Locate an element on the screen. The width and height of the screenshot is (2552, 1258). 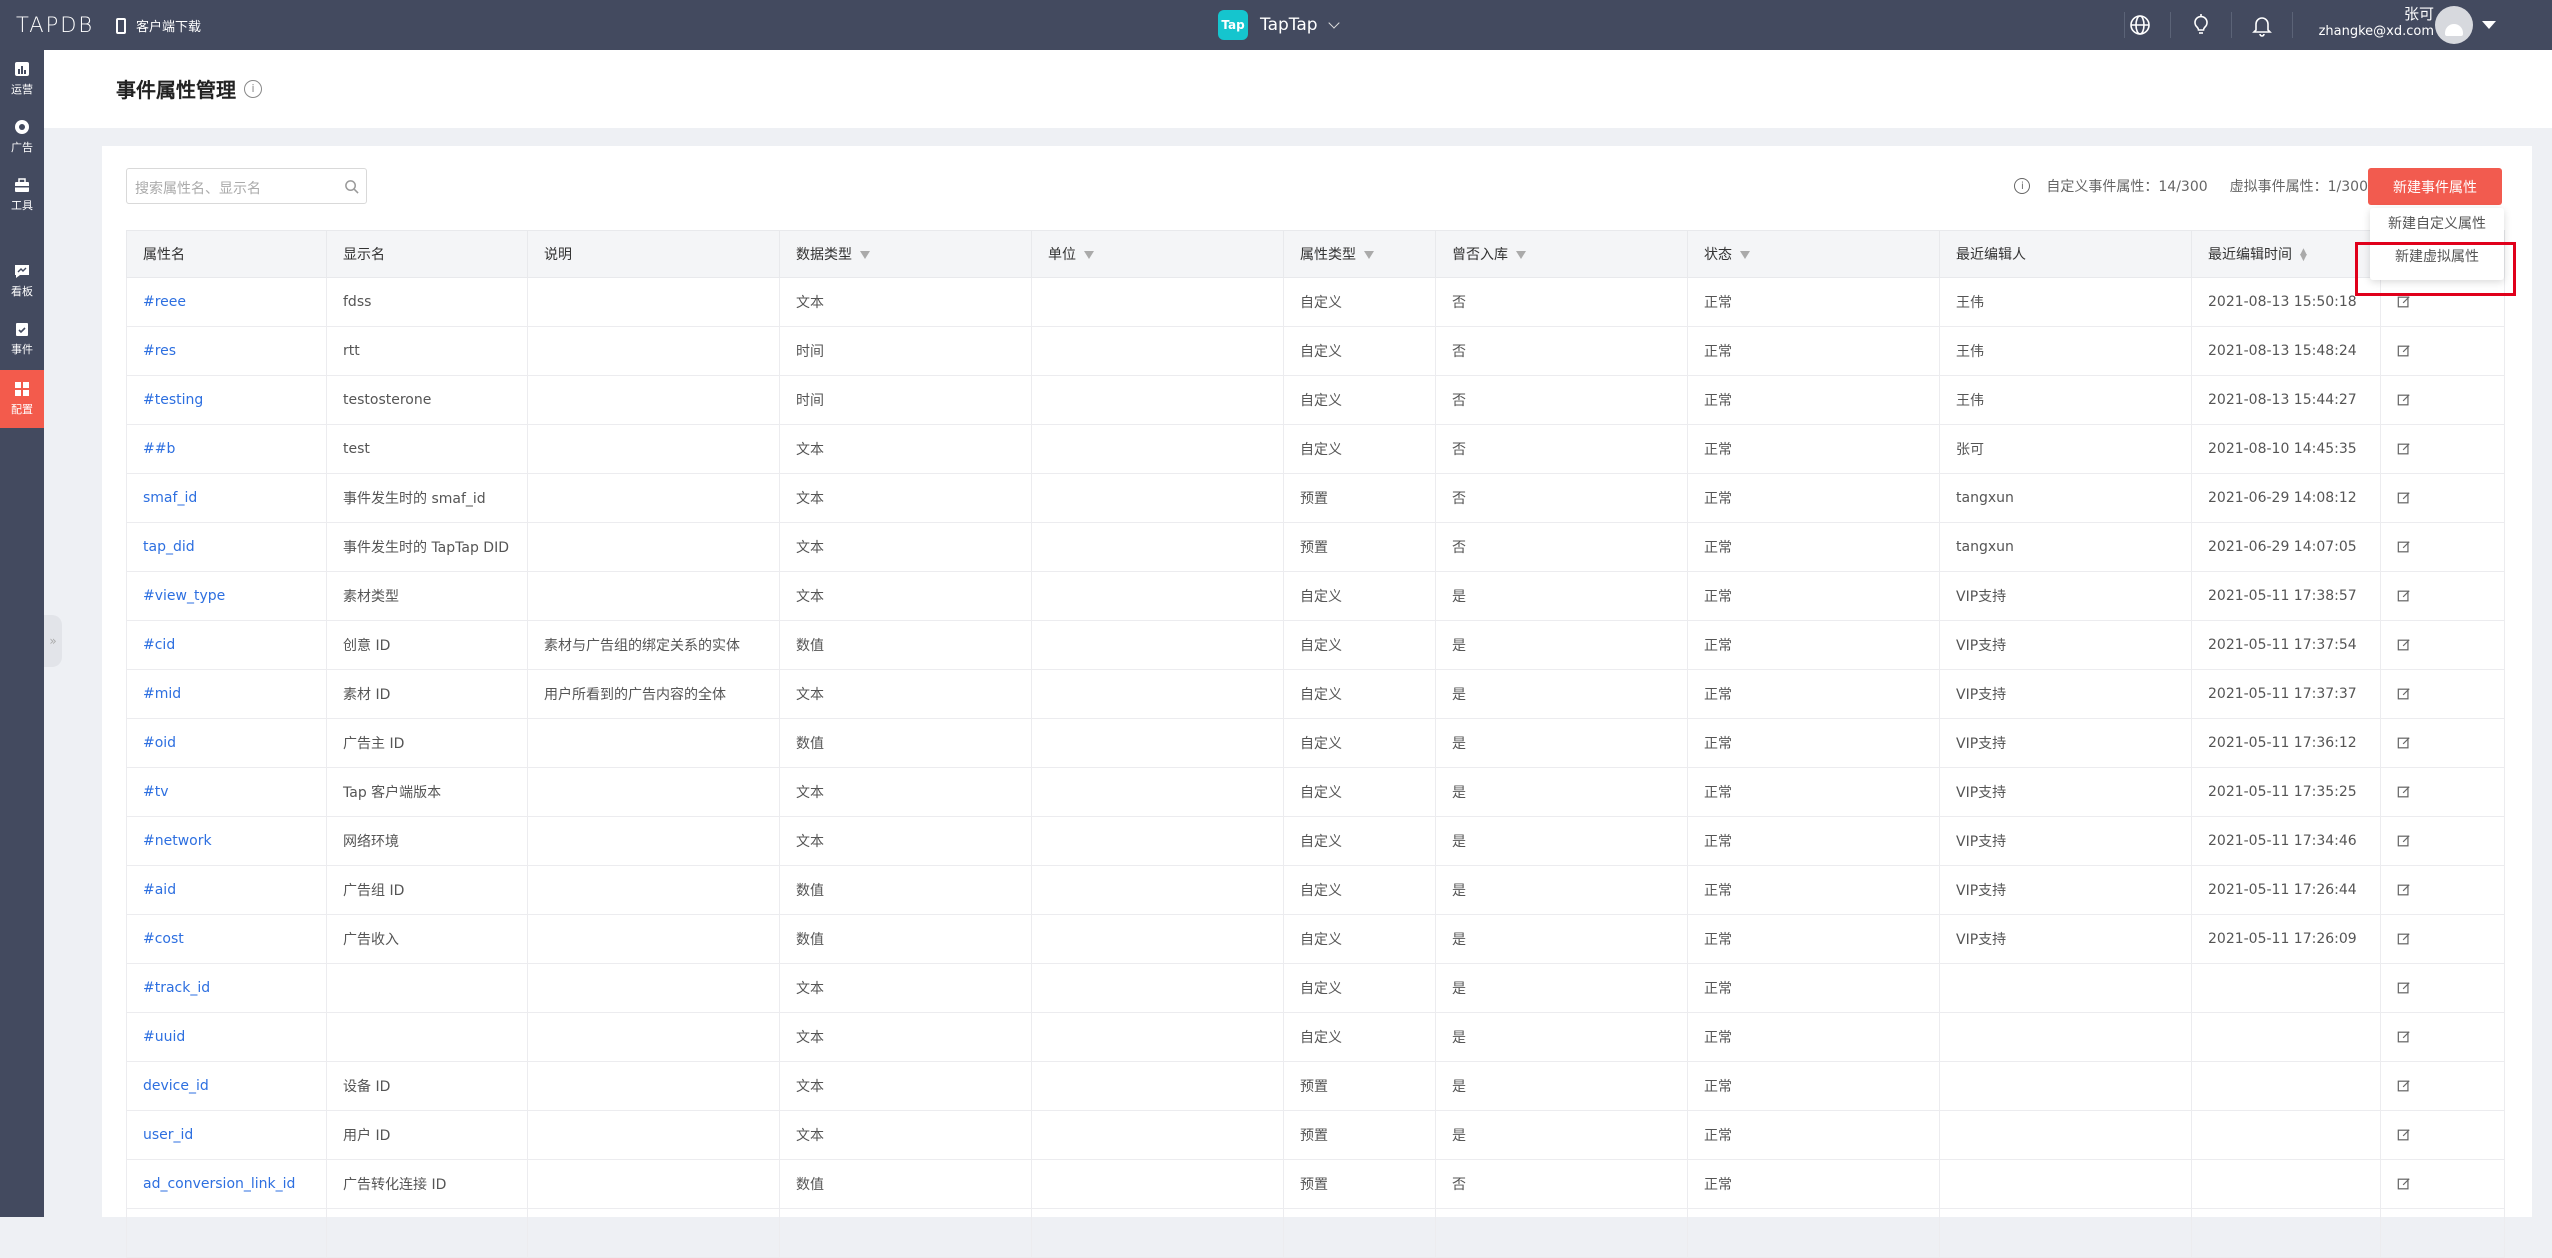
chart-icon is located at coordinates (22, 69).